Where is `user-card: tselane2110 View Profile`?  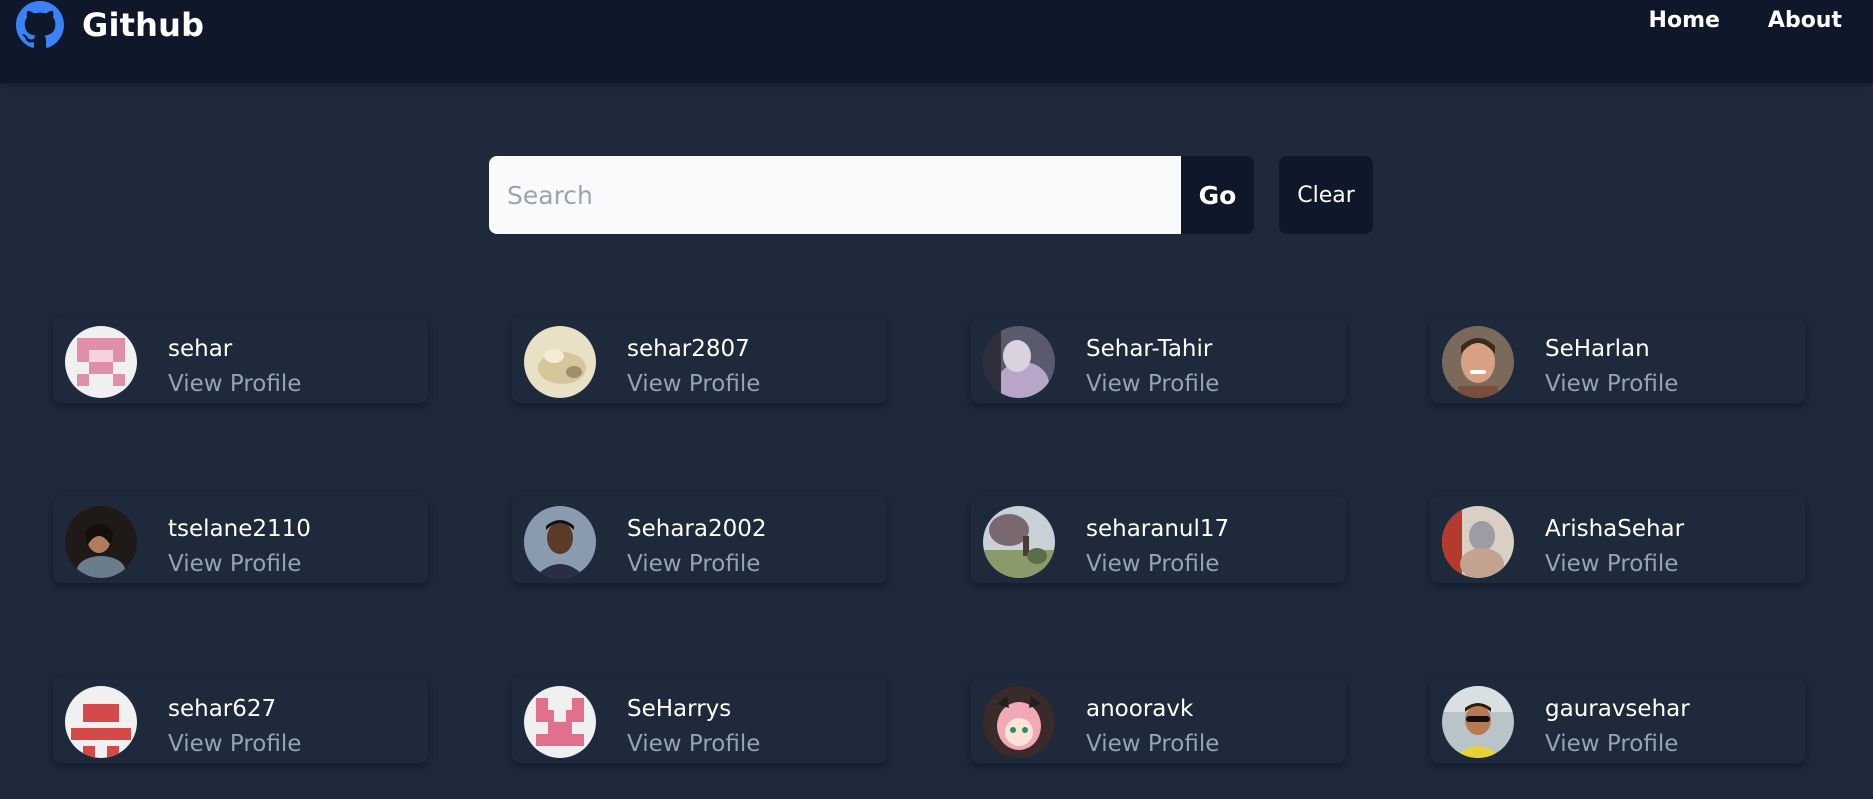
user-card: tselane2110 View Profile is located at coordinates (240, 540).